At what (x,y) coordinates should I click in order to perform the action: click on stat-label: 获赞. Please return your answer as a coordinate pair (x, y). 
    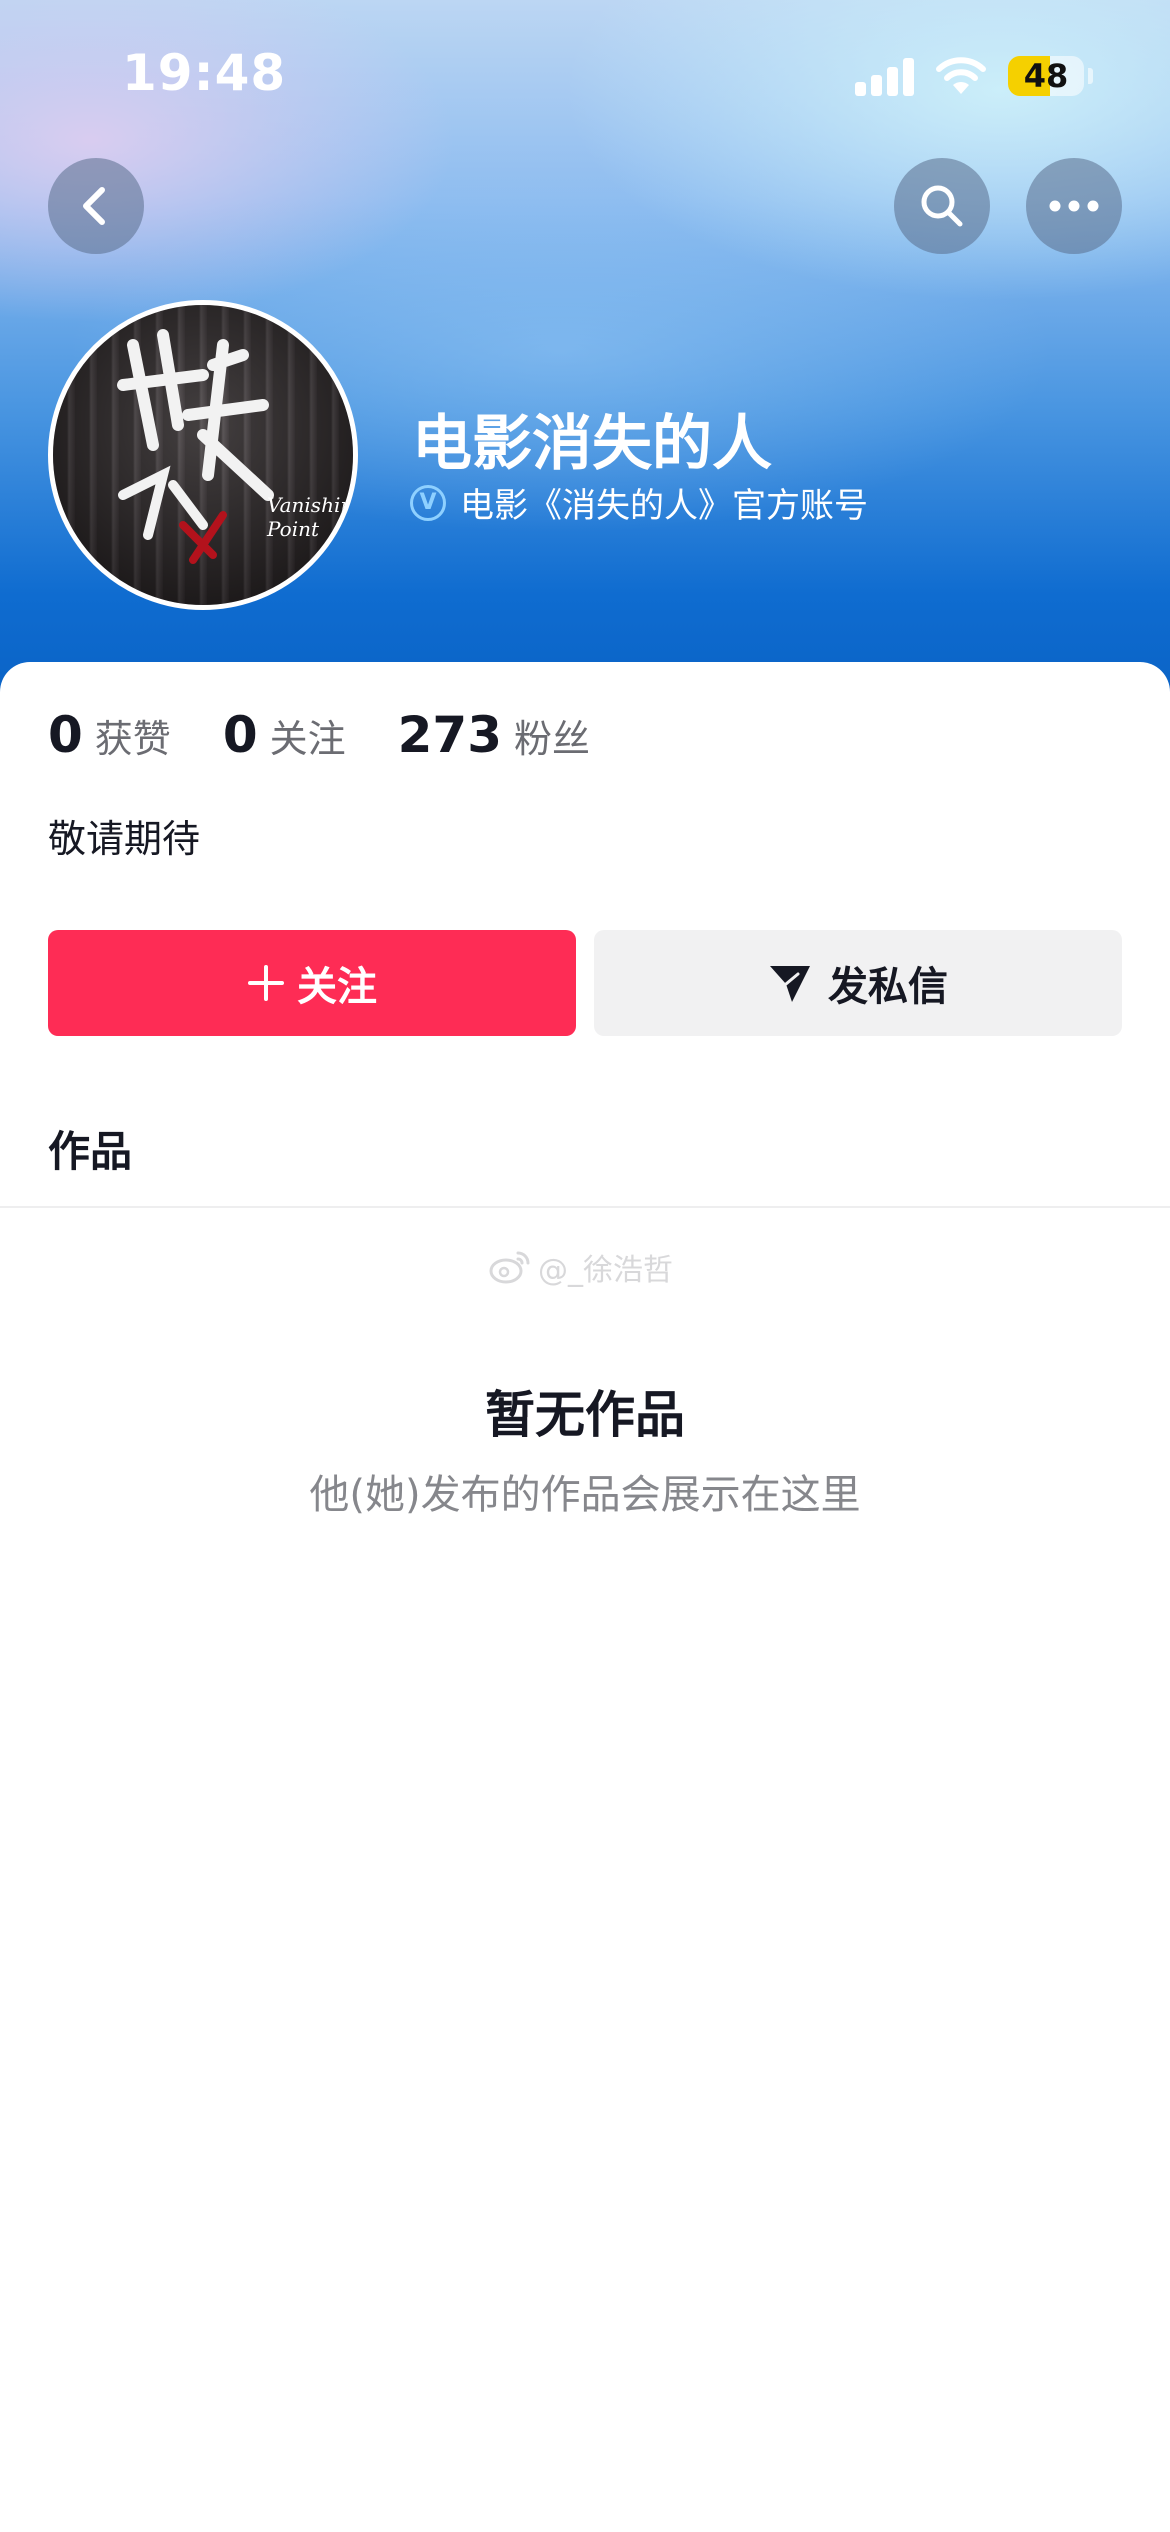
    Looking at the image, I should click on (132, 739).